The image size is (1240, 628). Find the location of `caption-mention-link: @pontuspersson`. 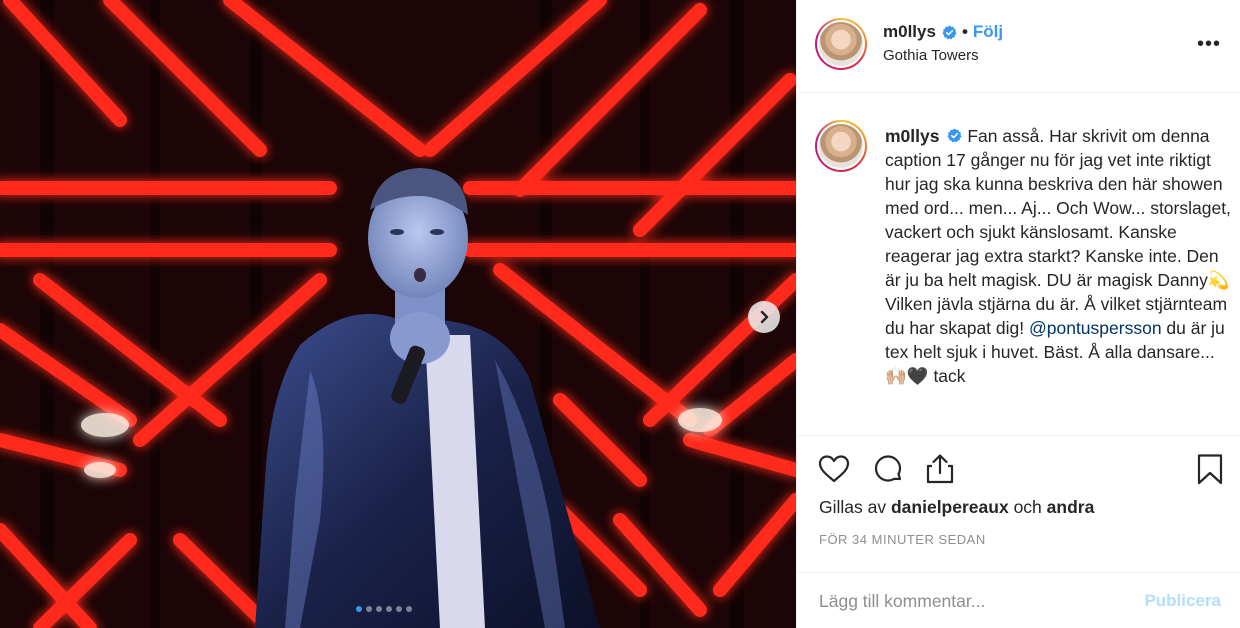

caption-mention-link: @pontuspersson is located at coordinates (1095, 328).